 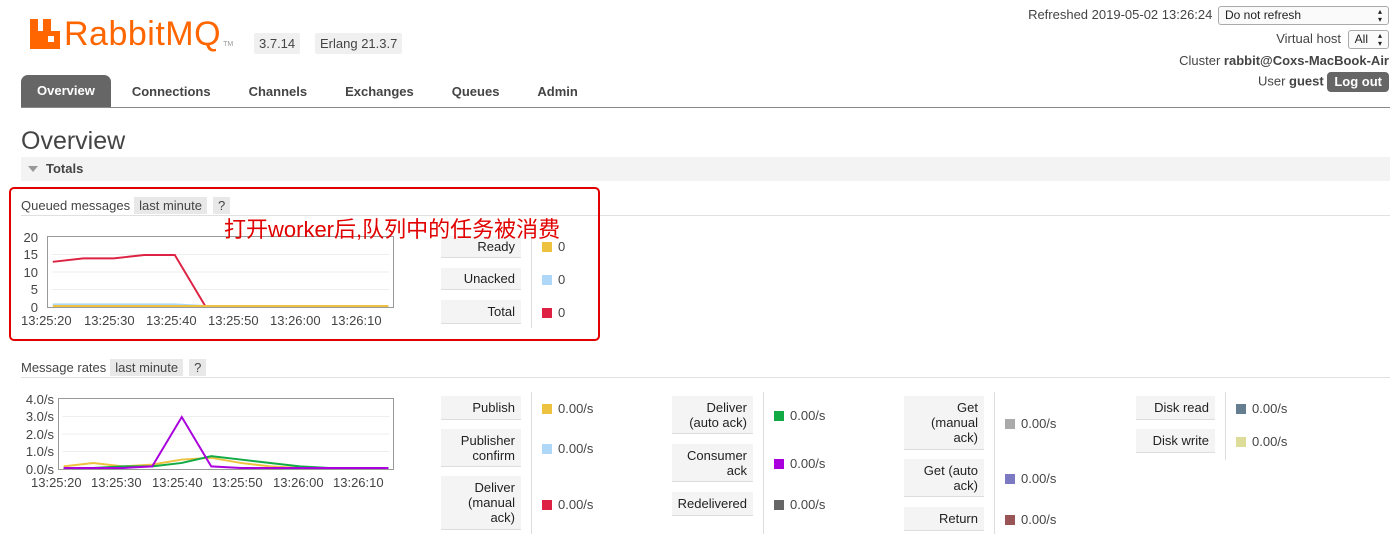 I want to click on rabbitmq-logo-icon, so click(x=45, y=34).